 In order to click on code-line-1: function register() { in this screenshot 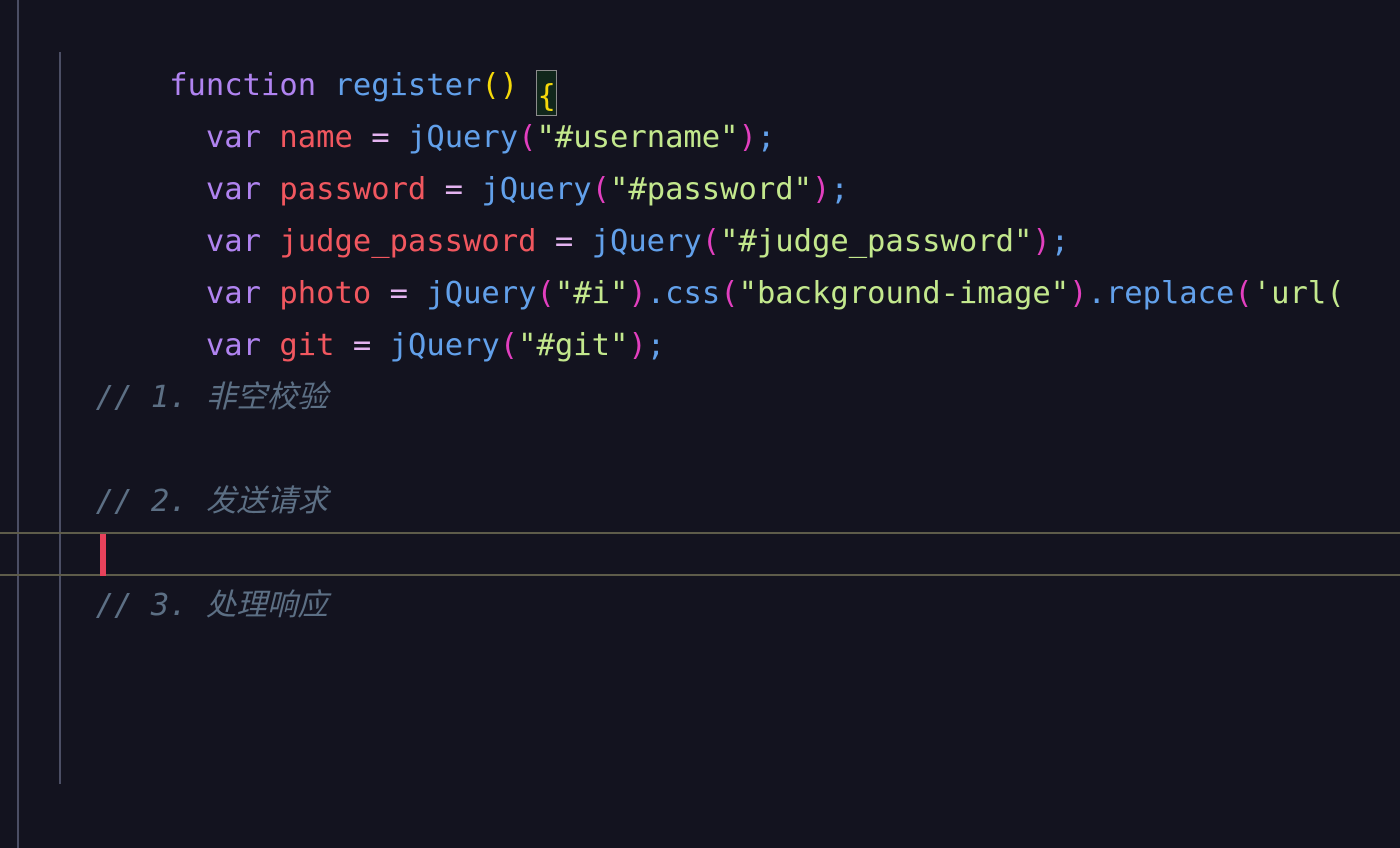, I will do `click(700, 62)`.